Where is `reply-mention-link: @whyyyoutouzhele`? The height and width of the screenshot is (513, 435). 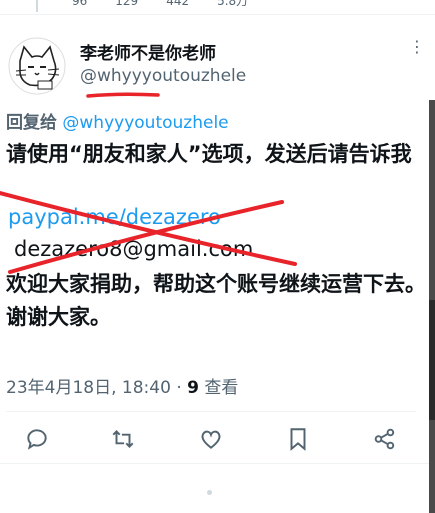
reply-mention-link: @whyyyoutouzhele is located at coordinates (145, 123).